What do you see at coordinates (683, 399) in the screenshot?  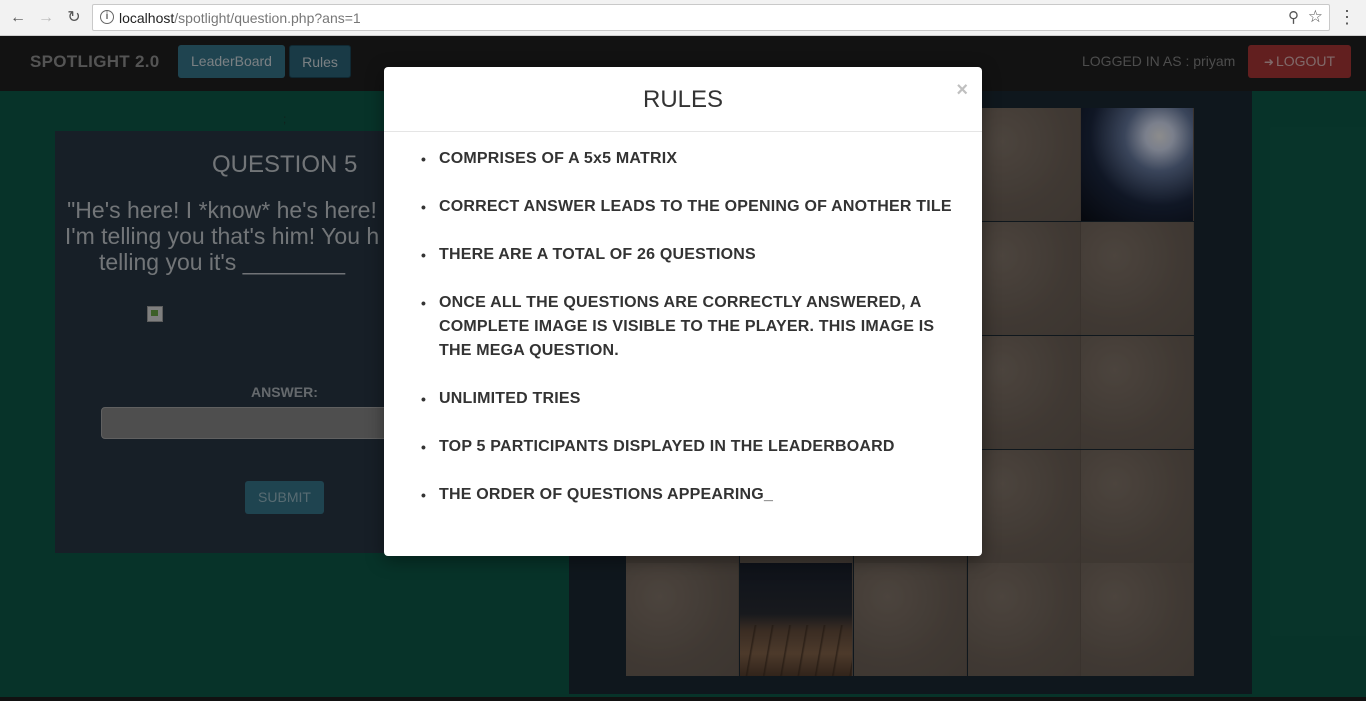 I see `rule-item: UNLIMITED TRIES` at bounding box center [683, 399].